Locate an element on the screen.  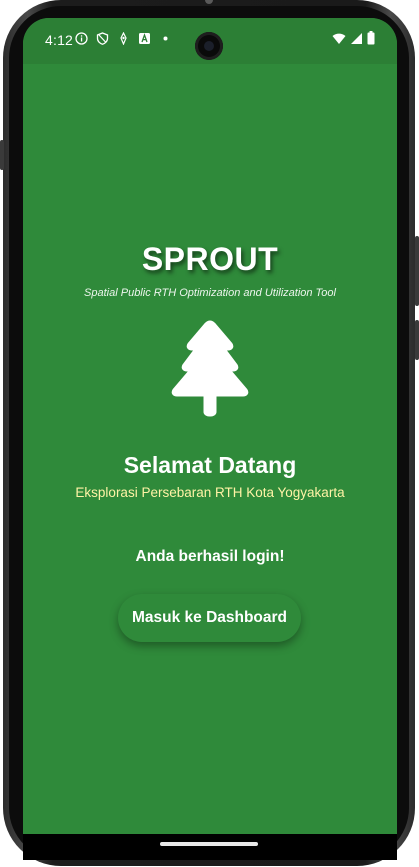
info-icon is located at coordinates (81, 38).